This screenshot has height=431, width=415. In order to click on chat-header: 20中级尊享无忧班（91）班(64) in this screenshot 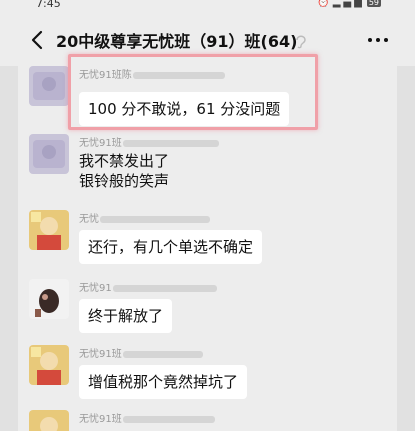, I will do `click(207, 40)`.